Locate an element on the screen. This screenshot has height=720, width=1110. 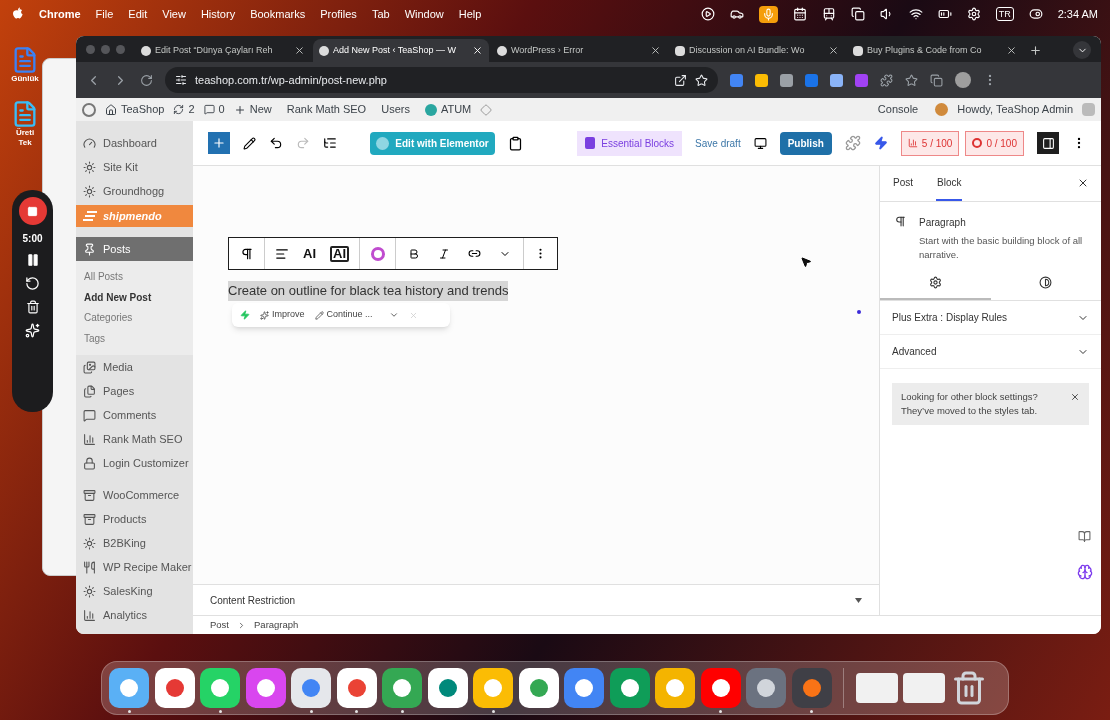
menu-item: File is located at coordinates (104, 14).